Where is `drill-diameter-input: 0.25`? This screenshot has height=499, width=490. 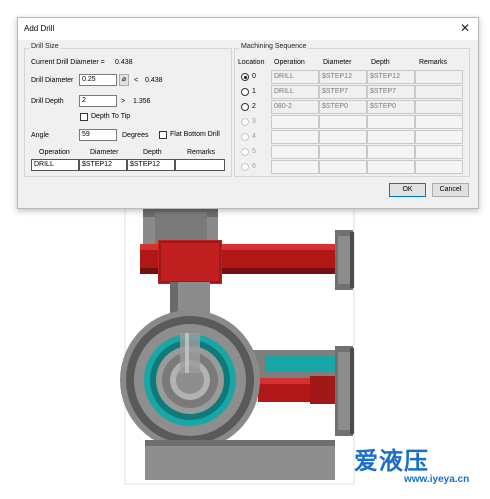
drill-diameter-input: 0.25 is located at coordinates (98, 80).